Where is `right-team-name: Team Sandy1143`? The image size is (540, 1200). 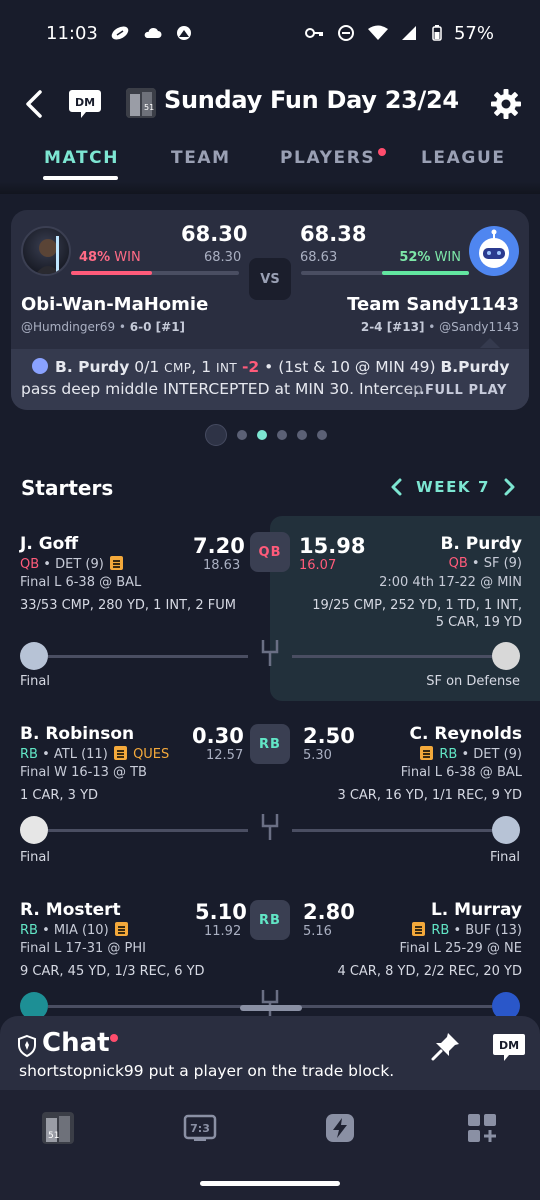
right-team-name: Team Sandy1143 is located at coordinates (433, 304).